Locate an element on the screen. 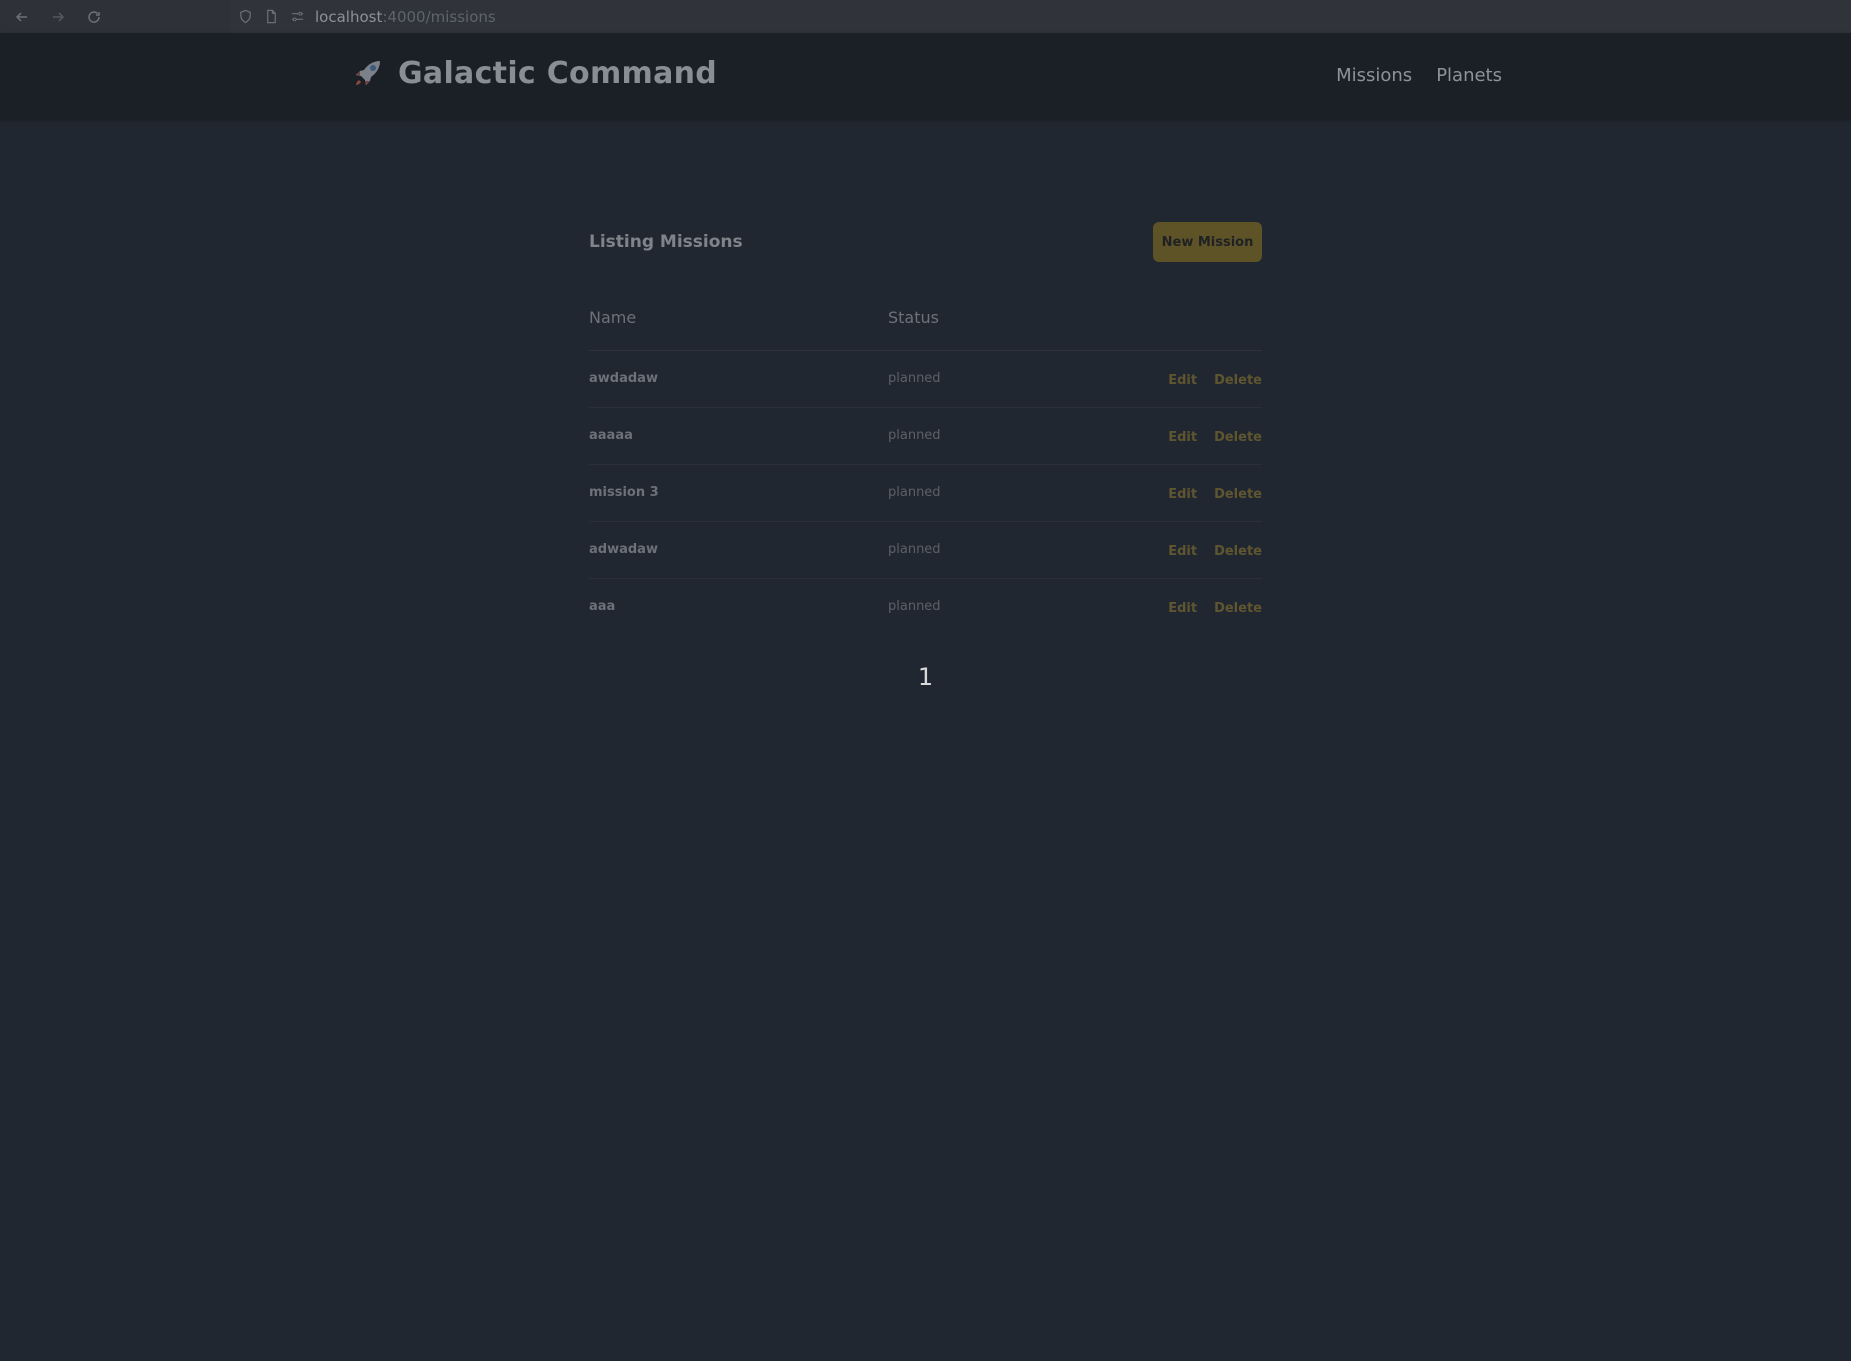 The height and width of the screenshot is (1361, 1851). url-host: localhost is located at coordinates (349, 16).